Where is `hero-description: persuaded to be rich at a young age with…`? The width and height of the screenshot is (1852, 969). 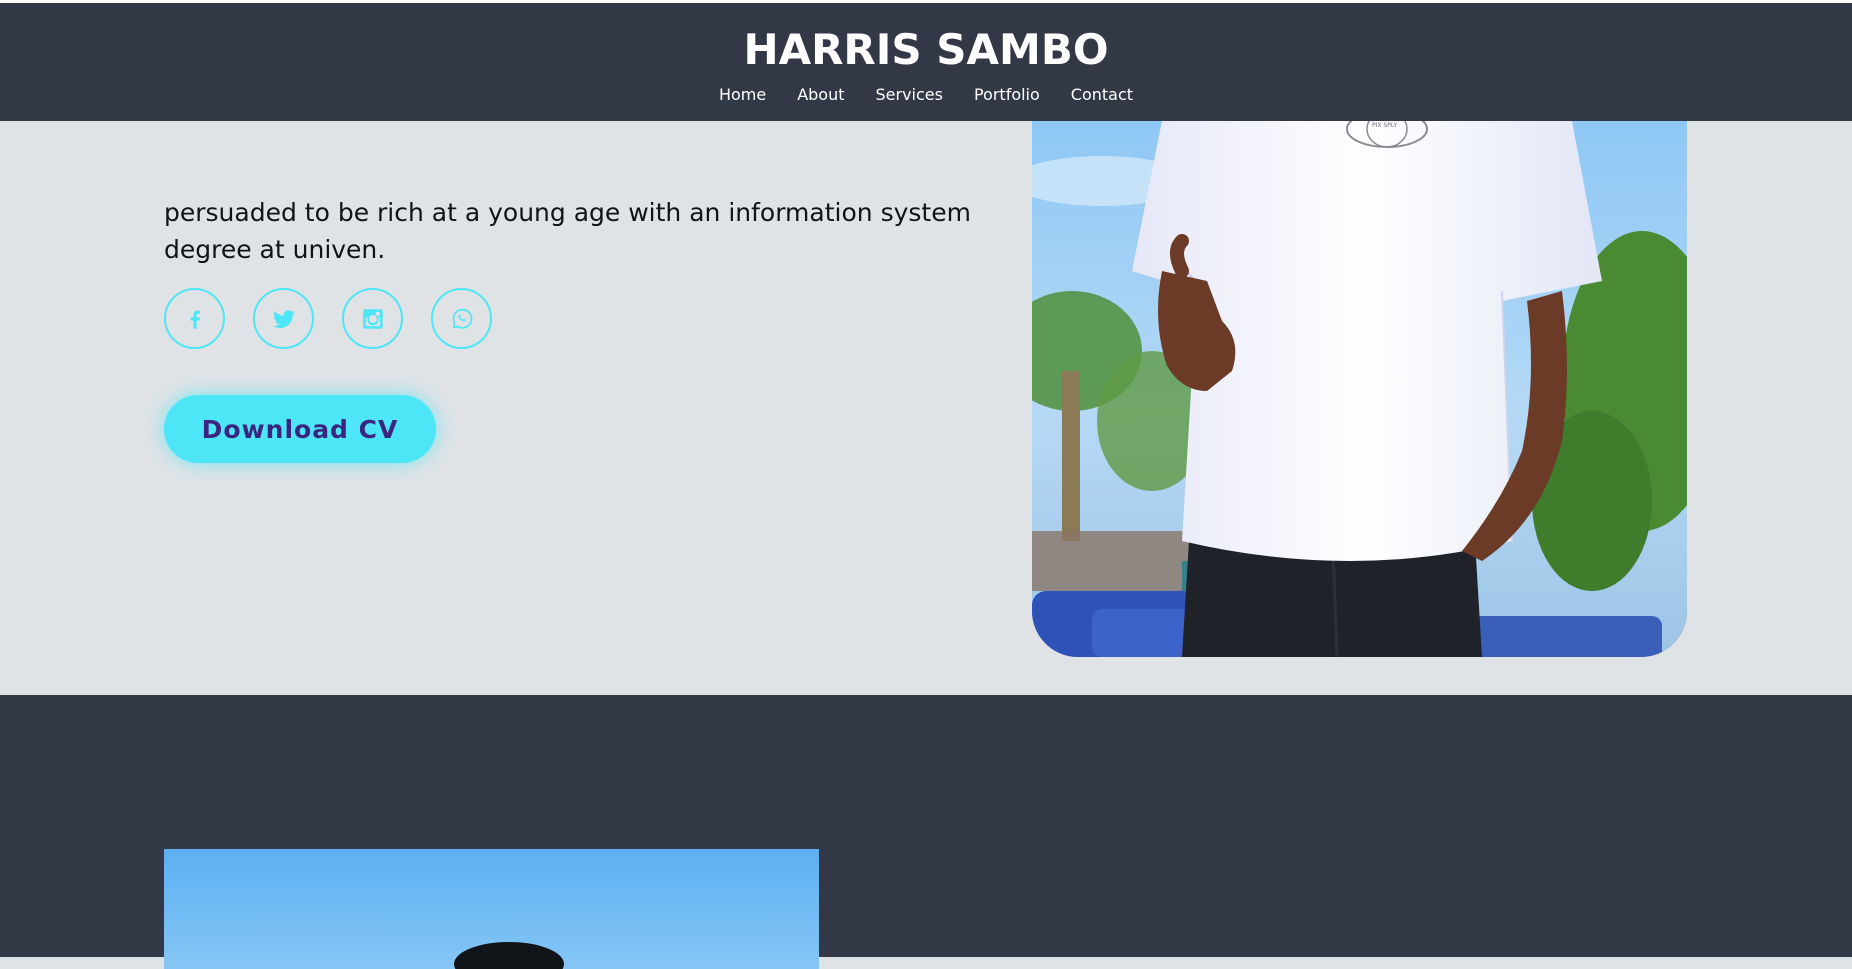 hero-description: persuaded to be rich at a young age with… is located at coordinates (567, 231).